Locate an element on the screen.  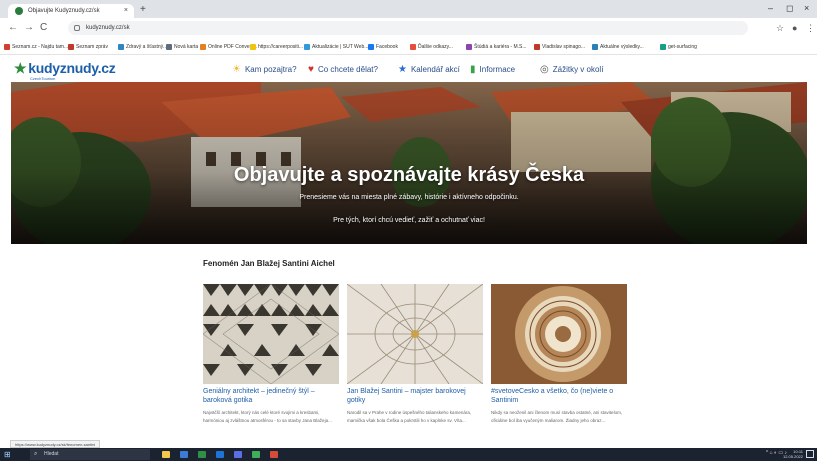
chrome-icon is located at coordinates (256, 454).